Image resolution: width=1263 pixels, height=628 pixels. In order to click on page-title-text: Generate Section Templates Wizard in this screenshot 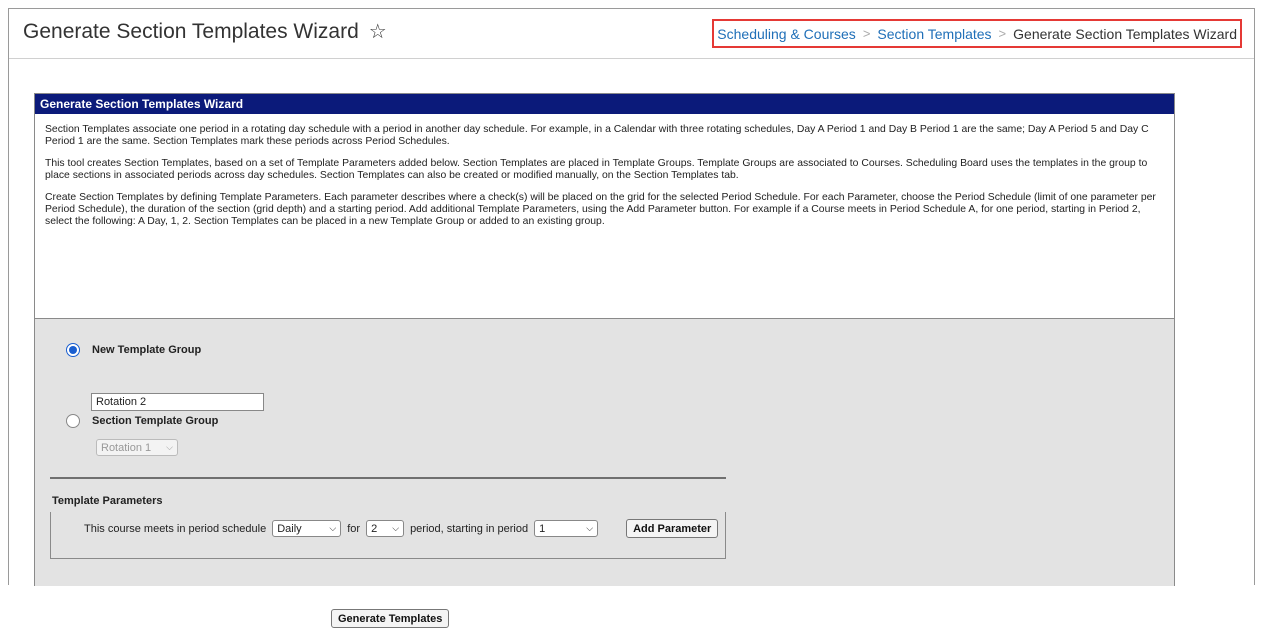, I will do `click(191, 31)`.